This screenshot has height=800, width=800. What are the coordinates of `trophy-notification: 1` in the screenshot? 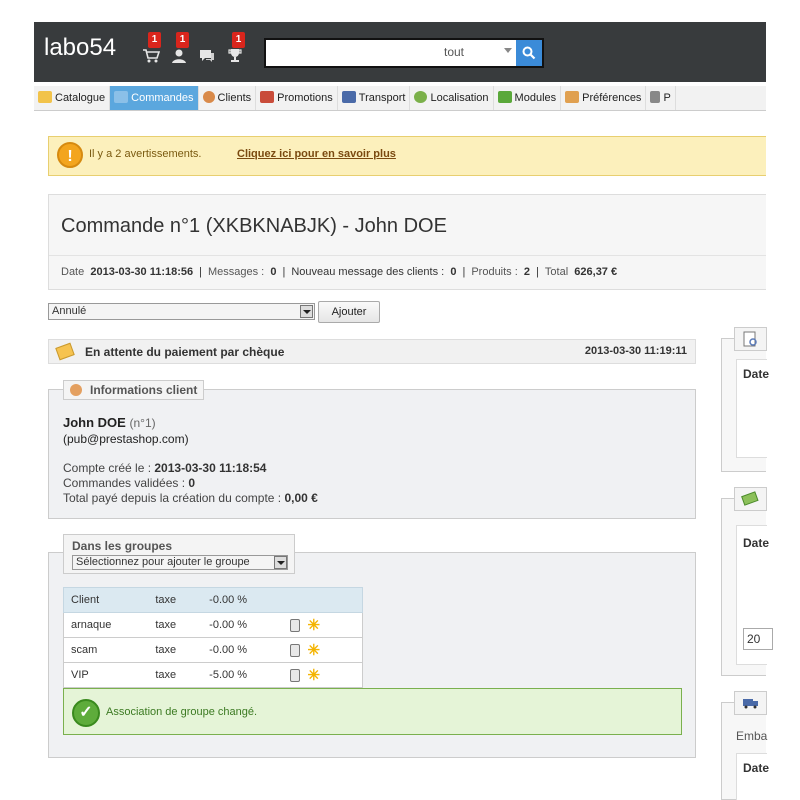 It's located at (238, 50).